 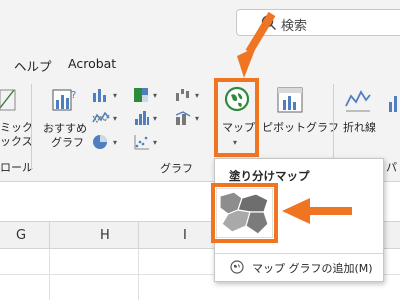 I want to click on arrow-to-map-icon, so click(x=260, y=33).